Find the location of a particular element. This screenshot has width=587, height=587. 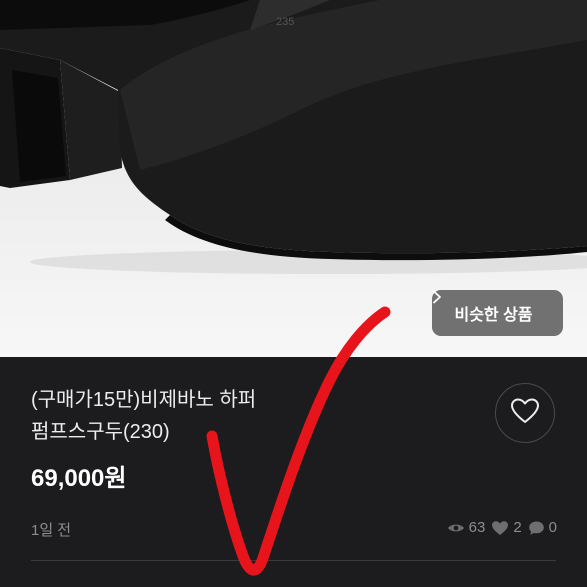

likes-stat: 2 is located at coordinates (506, 527).